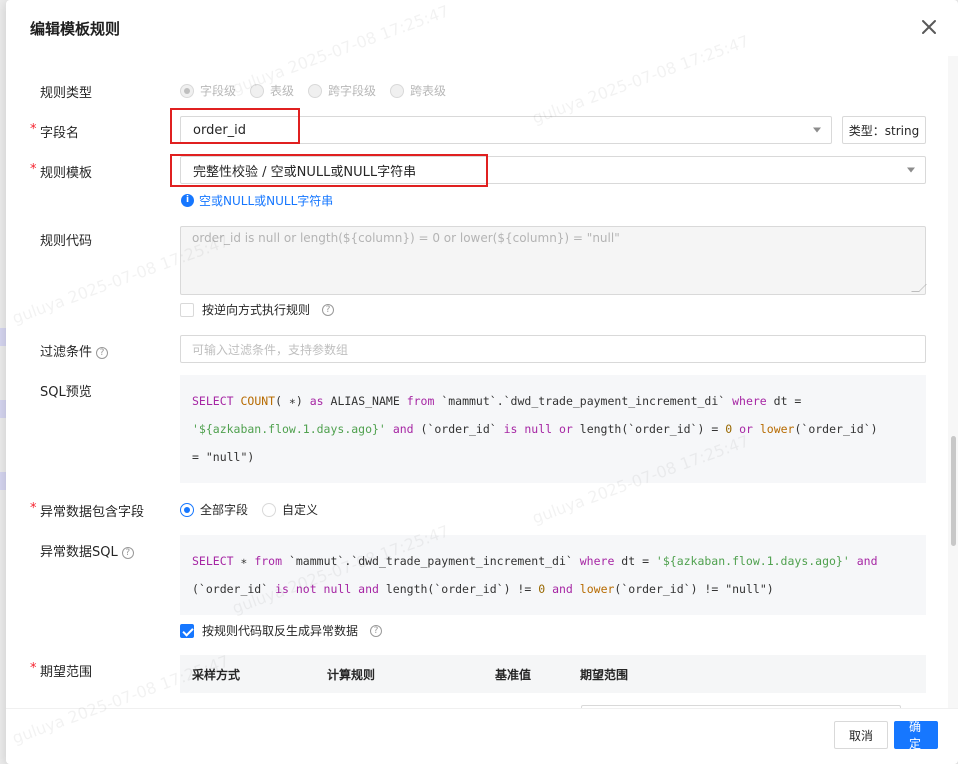 The image size is (958, 764). Describe the element at coordinates (66, 392) in the screenshot. I see `sql-preview-label: SQL预览` at that location.